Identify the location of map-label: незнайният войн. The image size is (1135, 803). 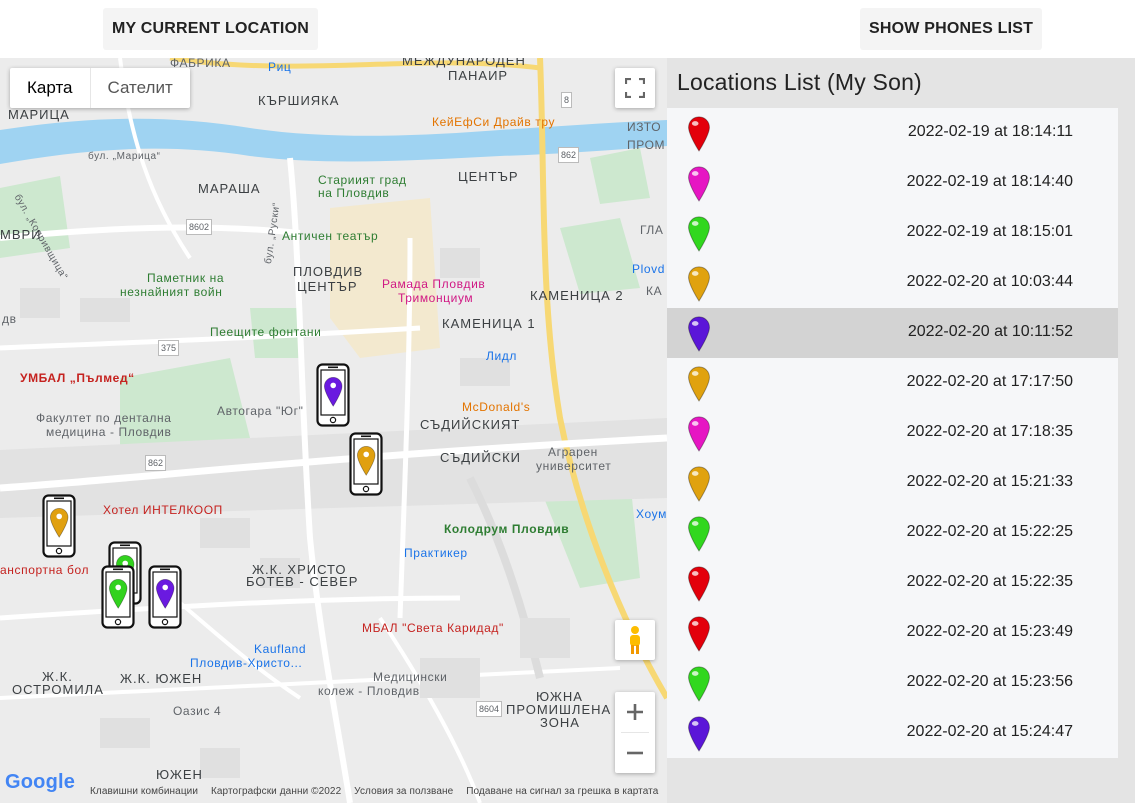
(171, 292).